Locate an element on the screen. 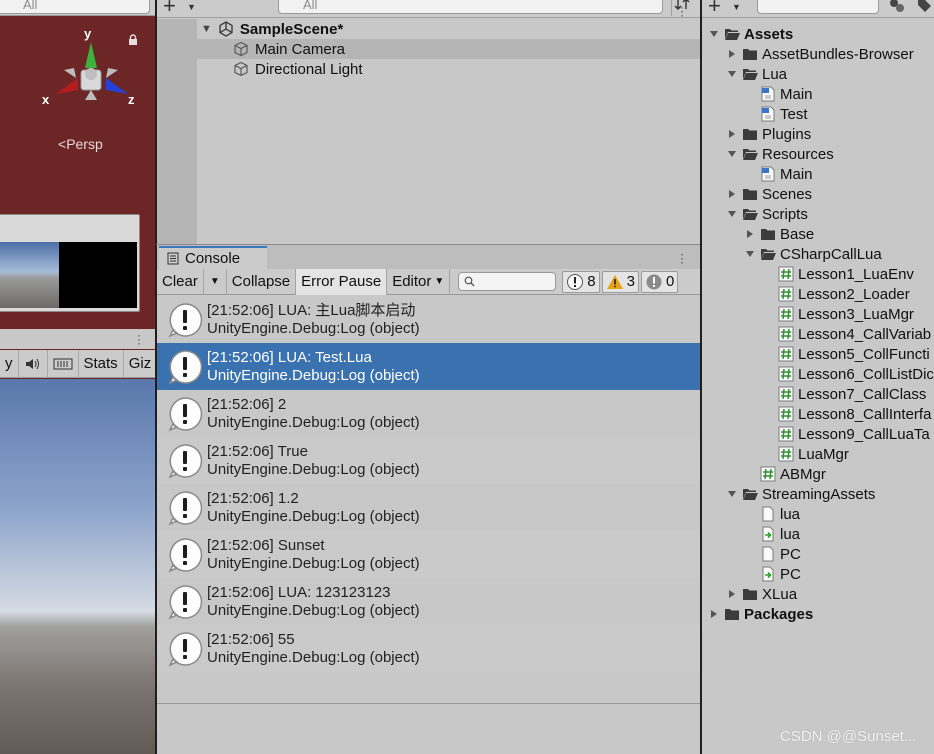  create-asset-button: + is located at coordinates (714, 9).